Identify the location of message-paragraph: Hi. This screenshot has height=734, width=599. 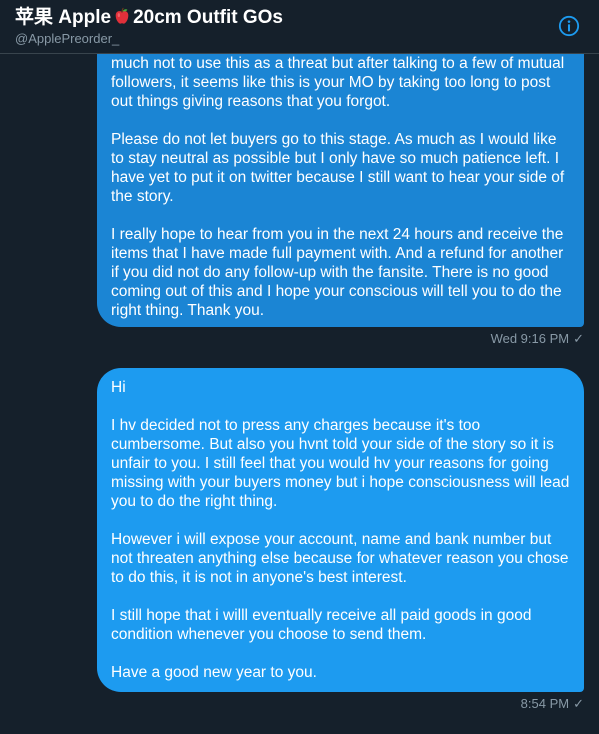
(118, 387).